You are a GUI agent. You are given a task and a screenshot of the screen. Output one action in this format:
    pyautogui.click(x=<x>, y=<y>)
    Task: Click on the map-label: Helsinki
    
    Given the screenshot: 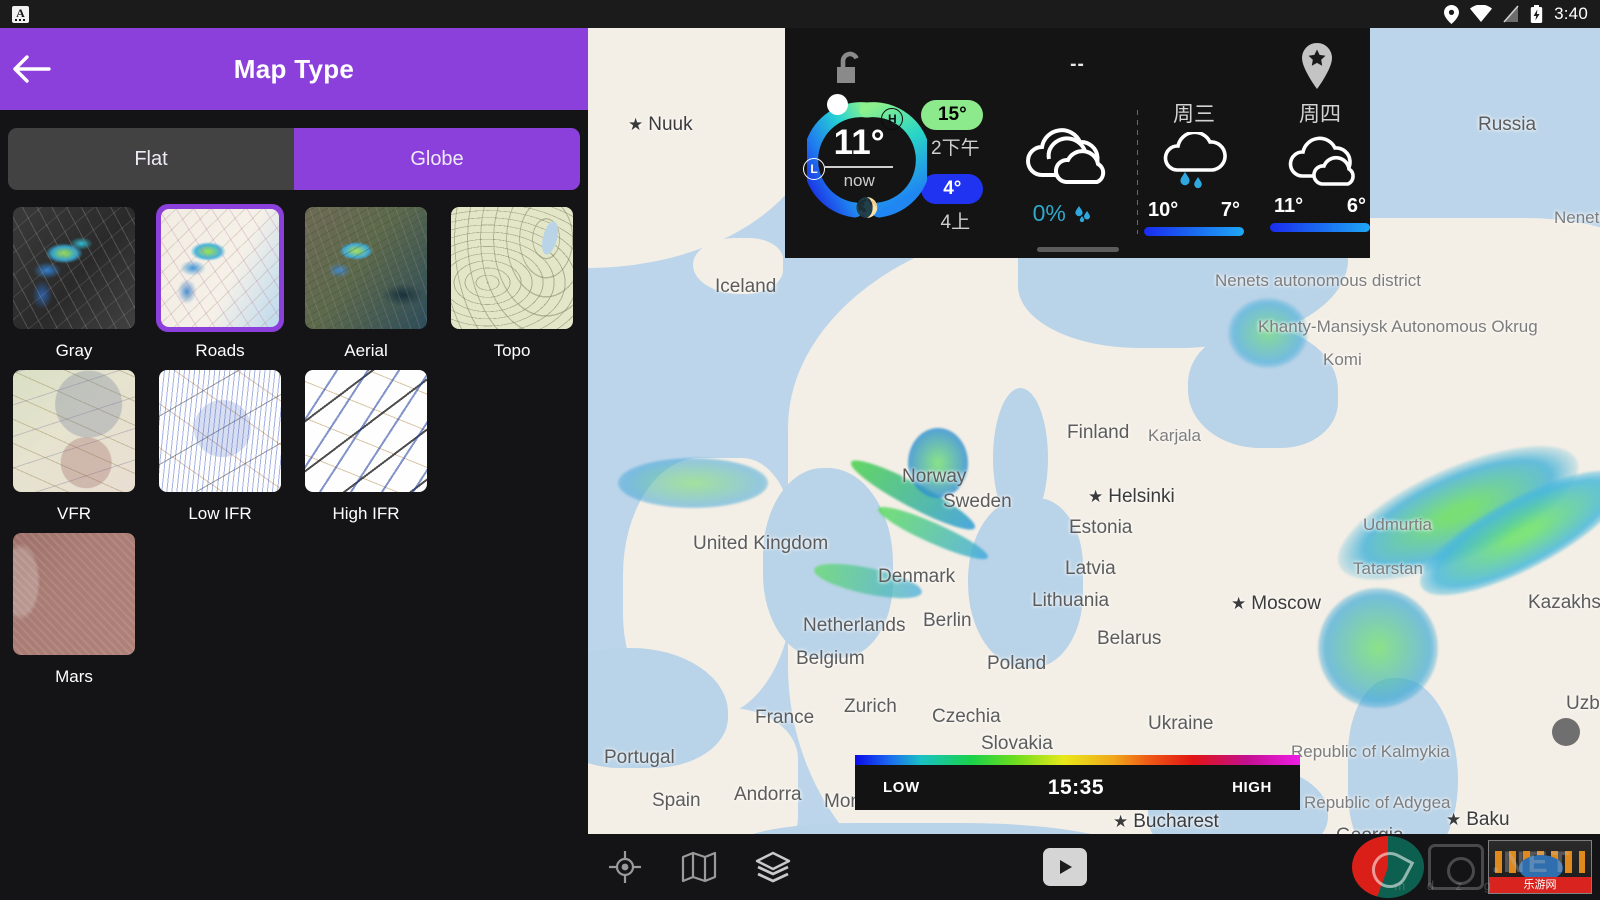 What is the action you would take?
    pyautogui.click(x=1131, y=497)
    